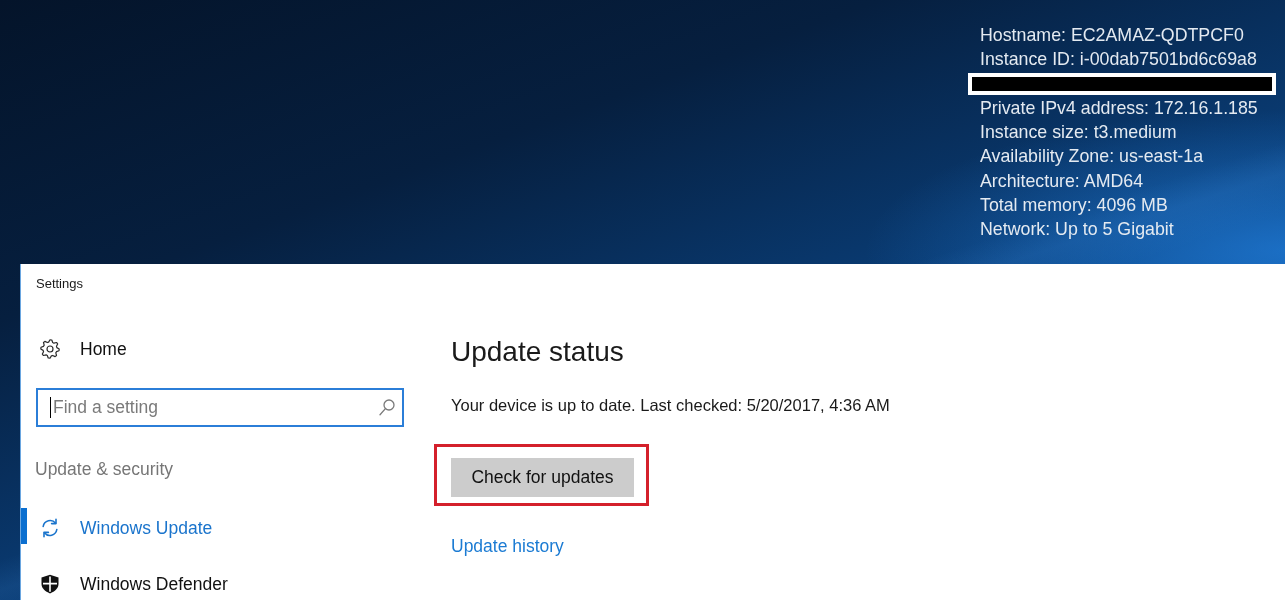 The image size is (1285, 600). Describe the element at coordinates (387, 407) in the screenshot. I see `search-icon` at that location.